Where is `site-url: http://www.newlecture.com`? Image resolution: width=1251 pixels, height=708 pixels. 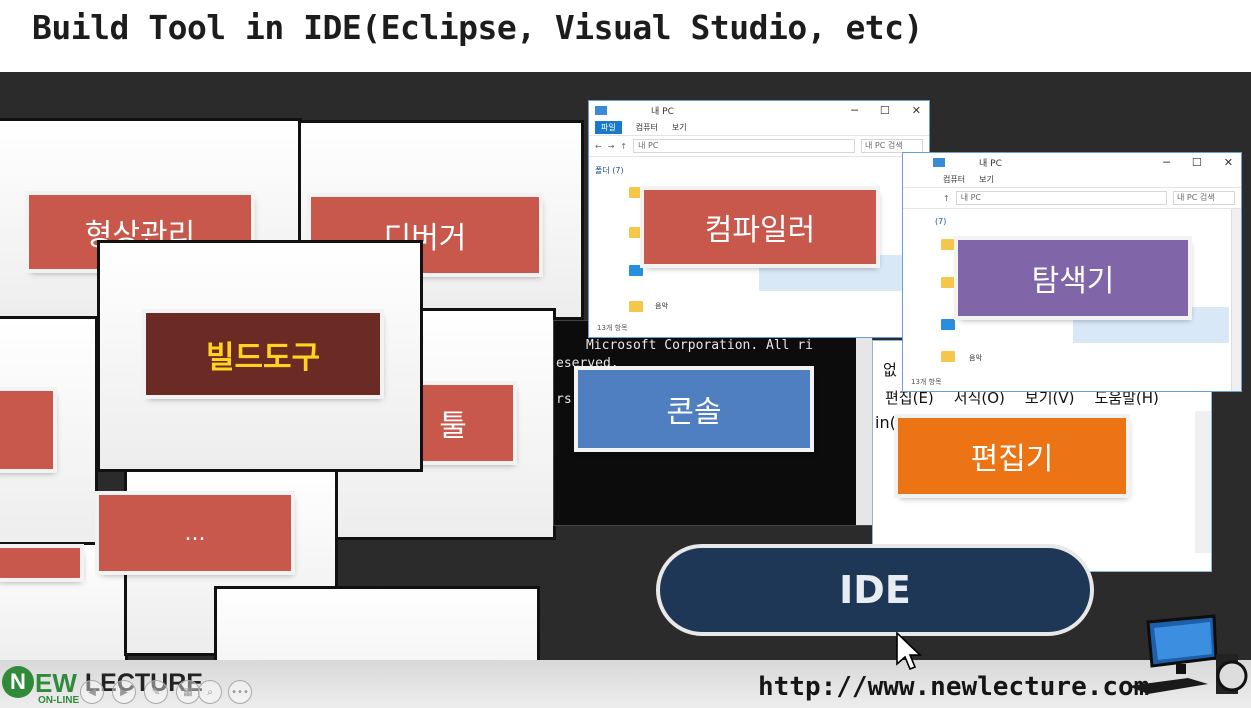 site-url: http://www.newlecture.com is located at coordinates (953, 687).